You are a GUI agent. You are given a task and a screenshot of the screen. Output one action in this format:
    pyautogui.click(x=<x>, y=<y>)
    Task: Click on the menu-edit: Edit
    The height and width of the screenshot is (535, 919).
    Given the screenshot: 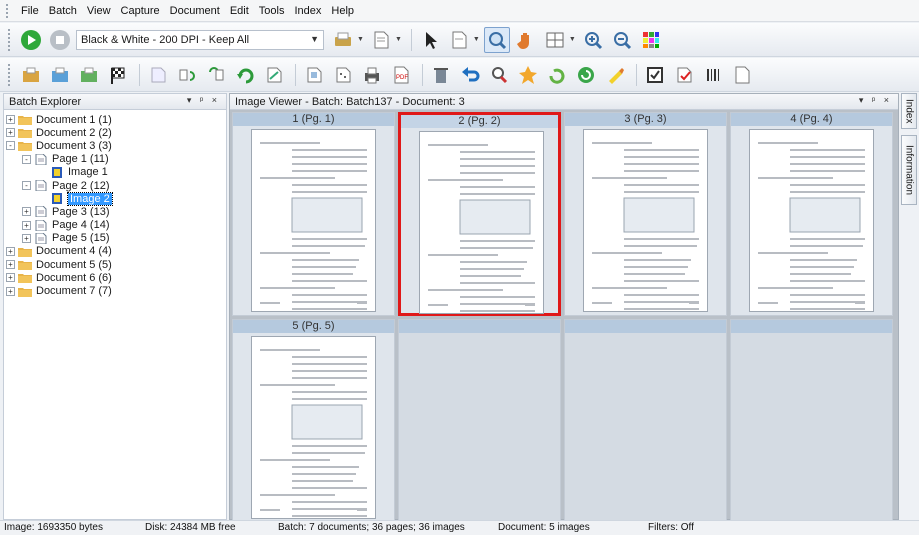 What is the action you would take?
    pyautogui.click(x=239, y=11)
    